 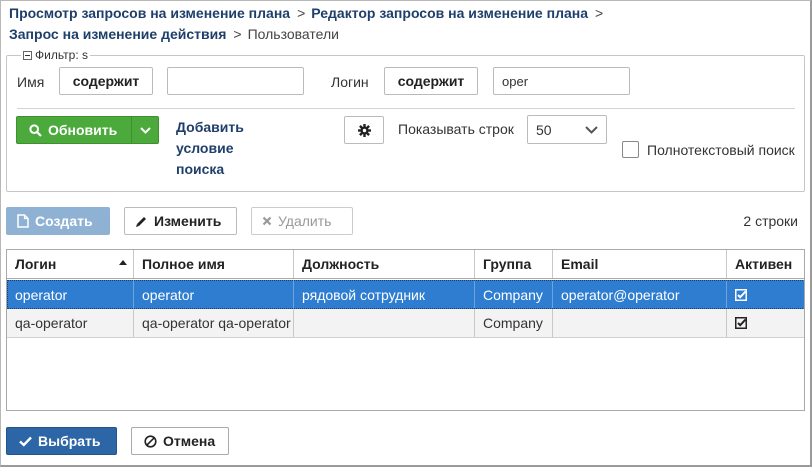 I want to click on column-header-label: Полное имя, so click(x=183, y=264).